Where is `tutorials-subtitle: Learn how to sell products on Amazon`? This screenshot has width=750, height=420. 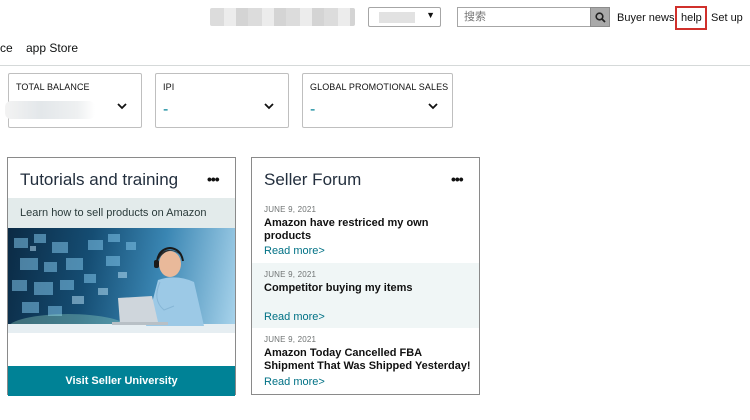
tutorials-subtitle: Learn how to sell products on Amazon is located at coordinates (121, 213).